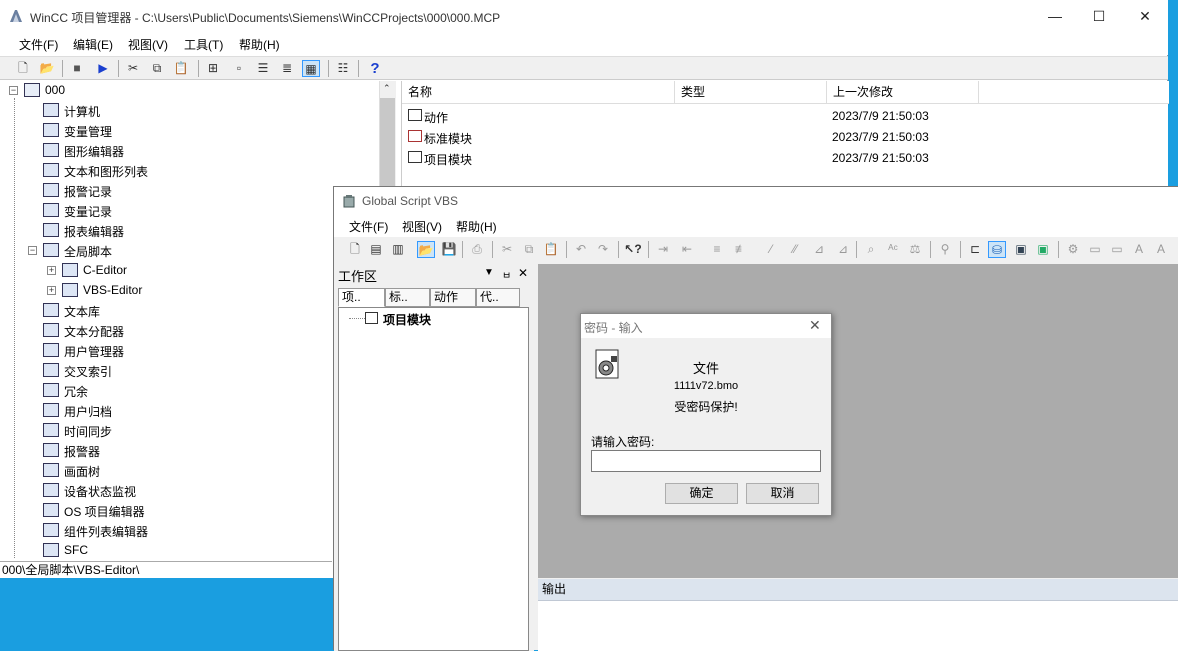 This screenshot has width=1178, height=651. What do you see at coordinates (51, 330) in the screenshot?
I see `text-distributor-icon` at bounding box center [51, 330].